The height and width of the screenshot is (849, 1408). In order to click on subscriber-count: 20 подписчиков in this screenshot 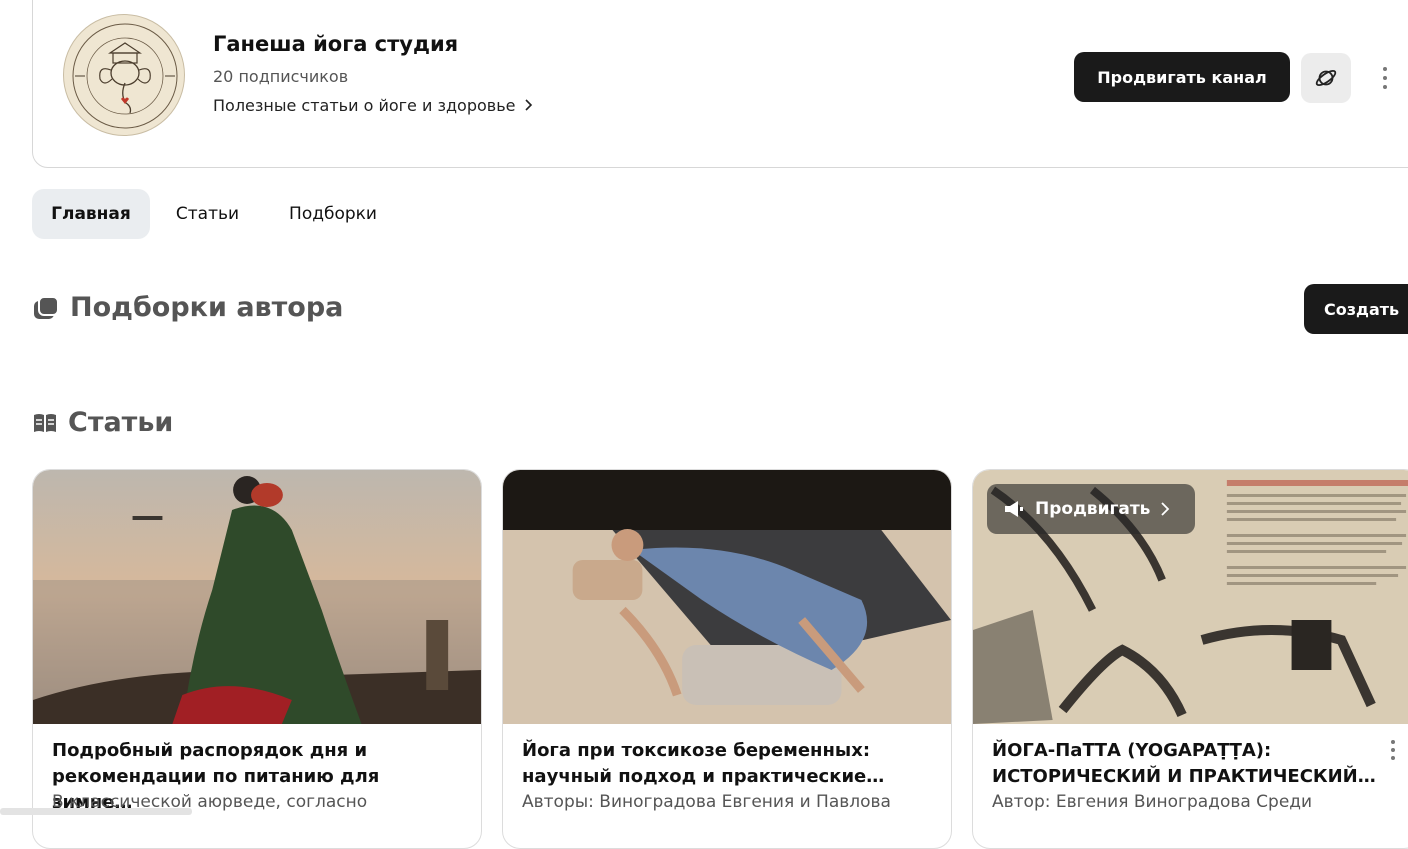, I will do `click(281, 76)`.